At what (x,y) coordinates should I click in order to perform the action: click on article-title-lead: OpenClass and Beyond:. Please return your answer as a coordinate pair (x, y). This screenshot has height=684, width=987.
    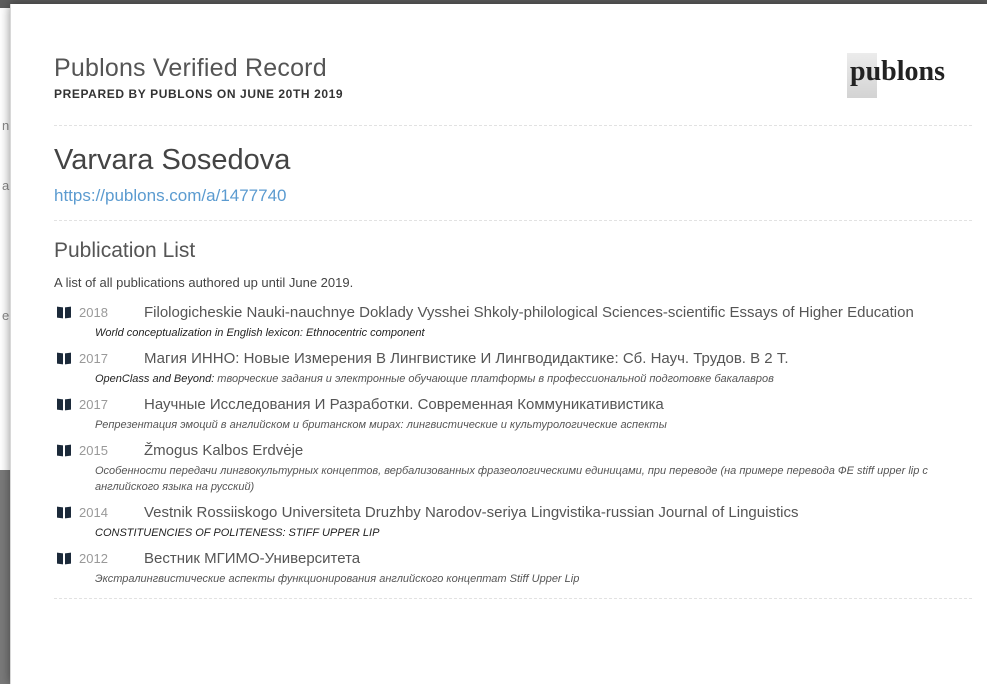
    Looking at the image, I should click on (155, 379).